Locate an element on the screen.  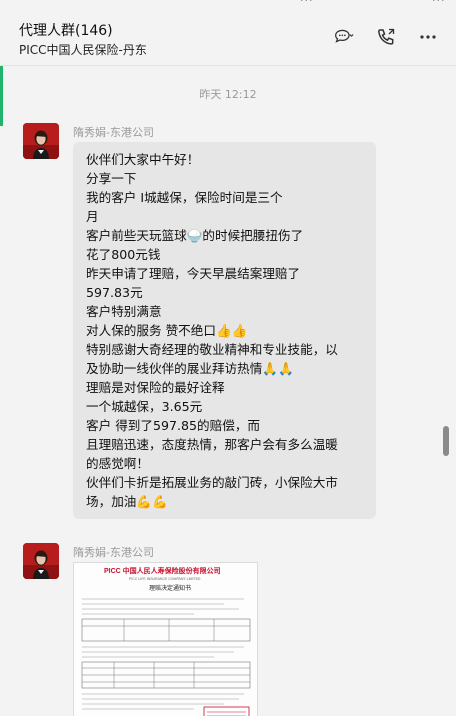
phone-icon is located at coordinates (386, 37).